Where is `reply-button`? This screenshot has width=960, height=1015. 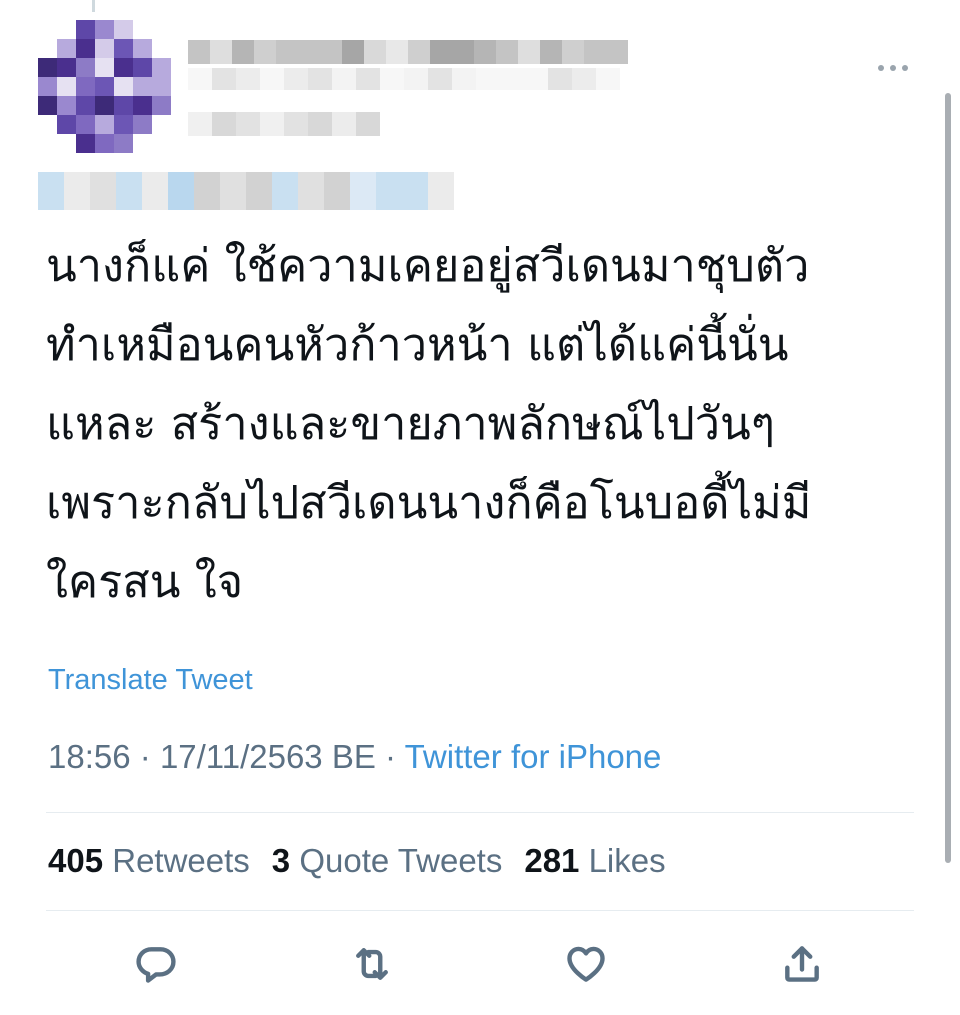 reply-button is located at coordinates (156, 964).